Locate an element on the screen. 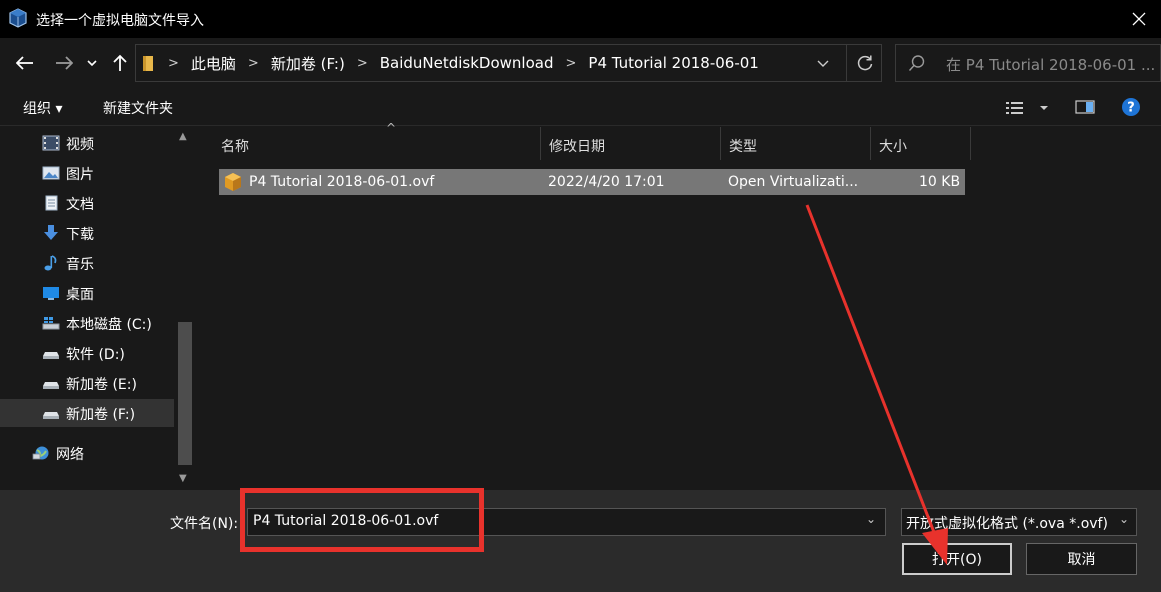 The image size is (1161, 592). breadcrumb-baidu-folder: BaiduNetdiskDownload is located at coordinates (467, 63).